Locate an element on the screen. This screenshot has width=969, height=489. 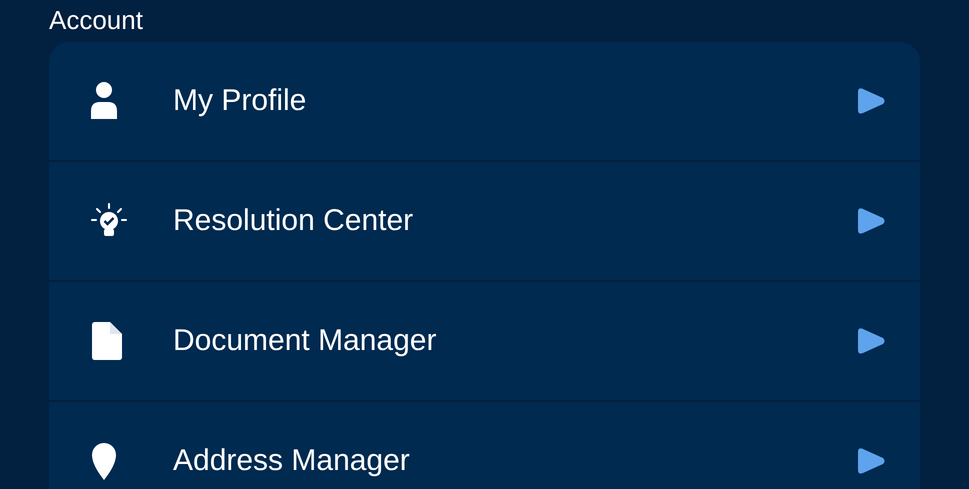
menu-label: Resolution Center is located at coordinates (293, 221).